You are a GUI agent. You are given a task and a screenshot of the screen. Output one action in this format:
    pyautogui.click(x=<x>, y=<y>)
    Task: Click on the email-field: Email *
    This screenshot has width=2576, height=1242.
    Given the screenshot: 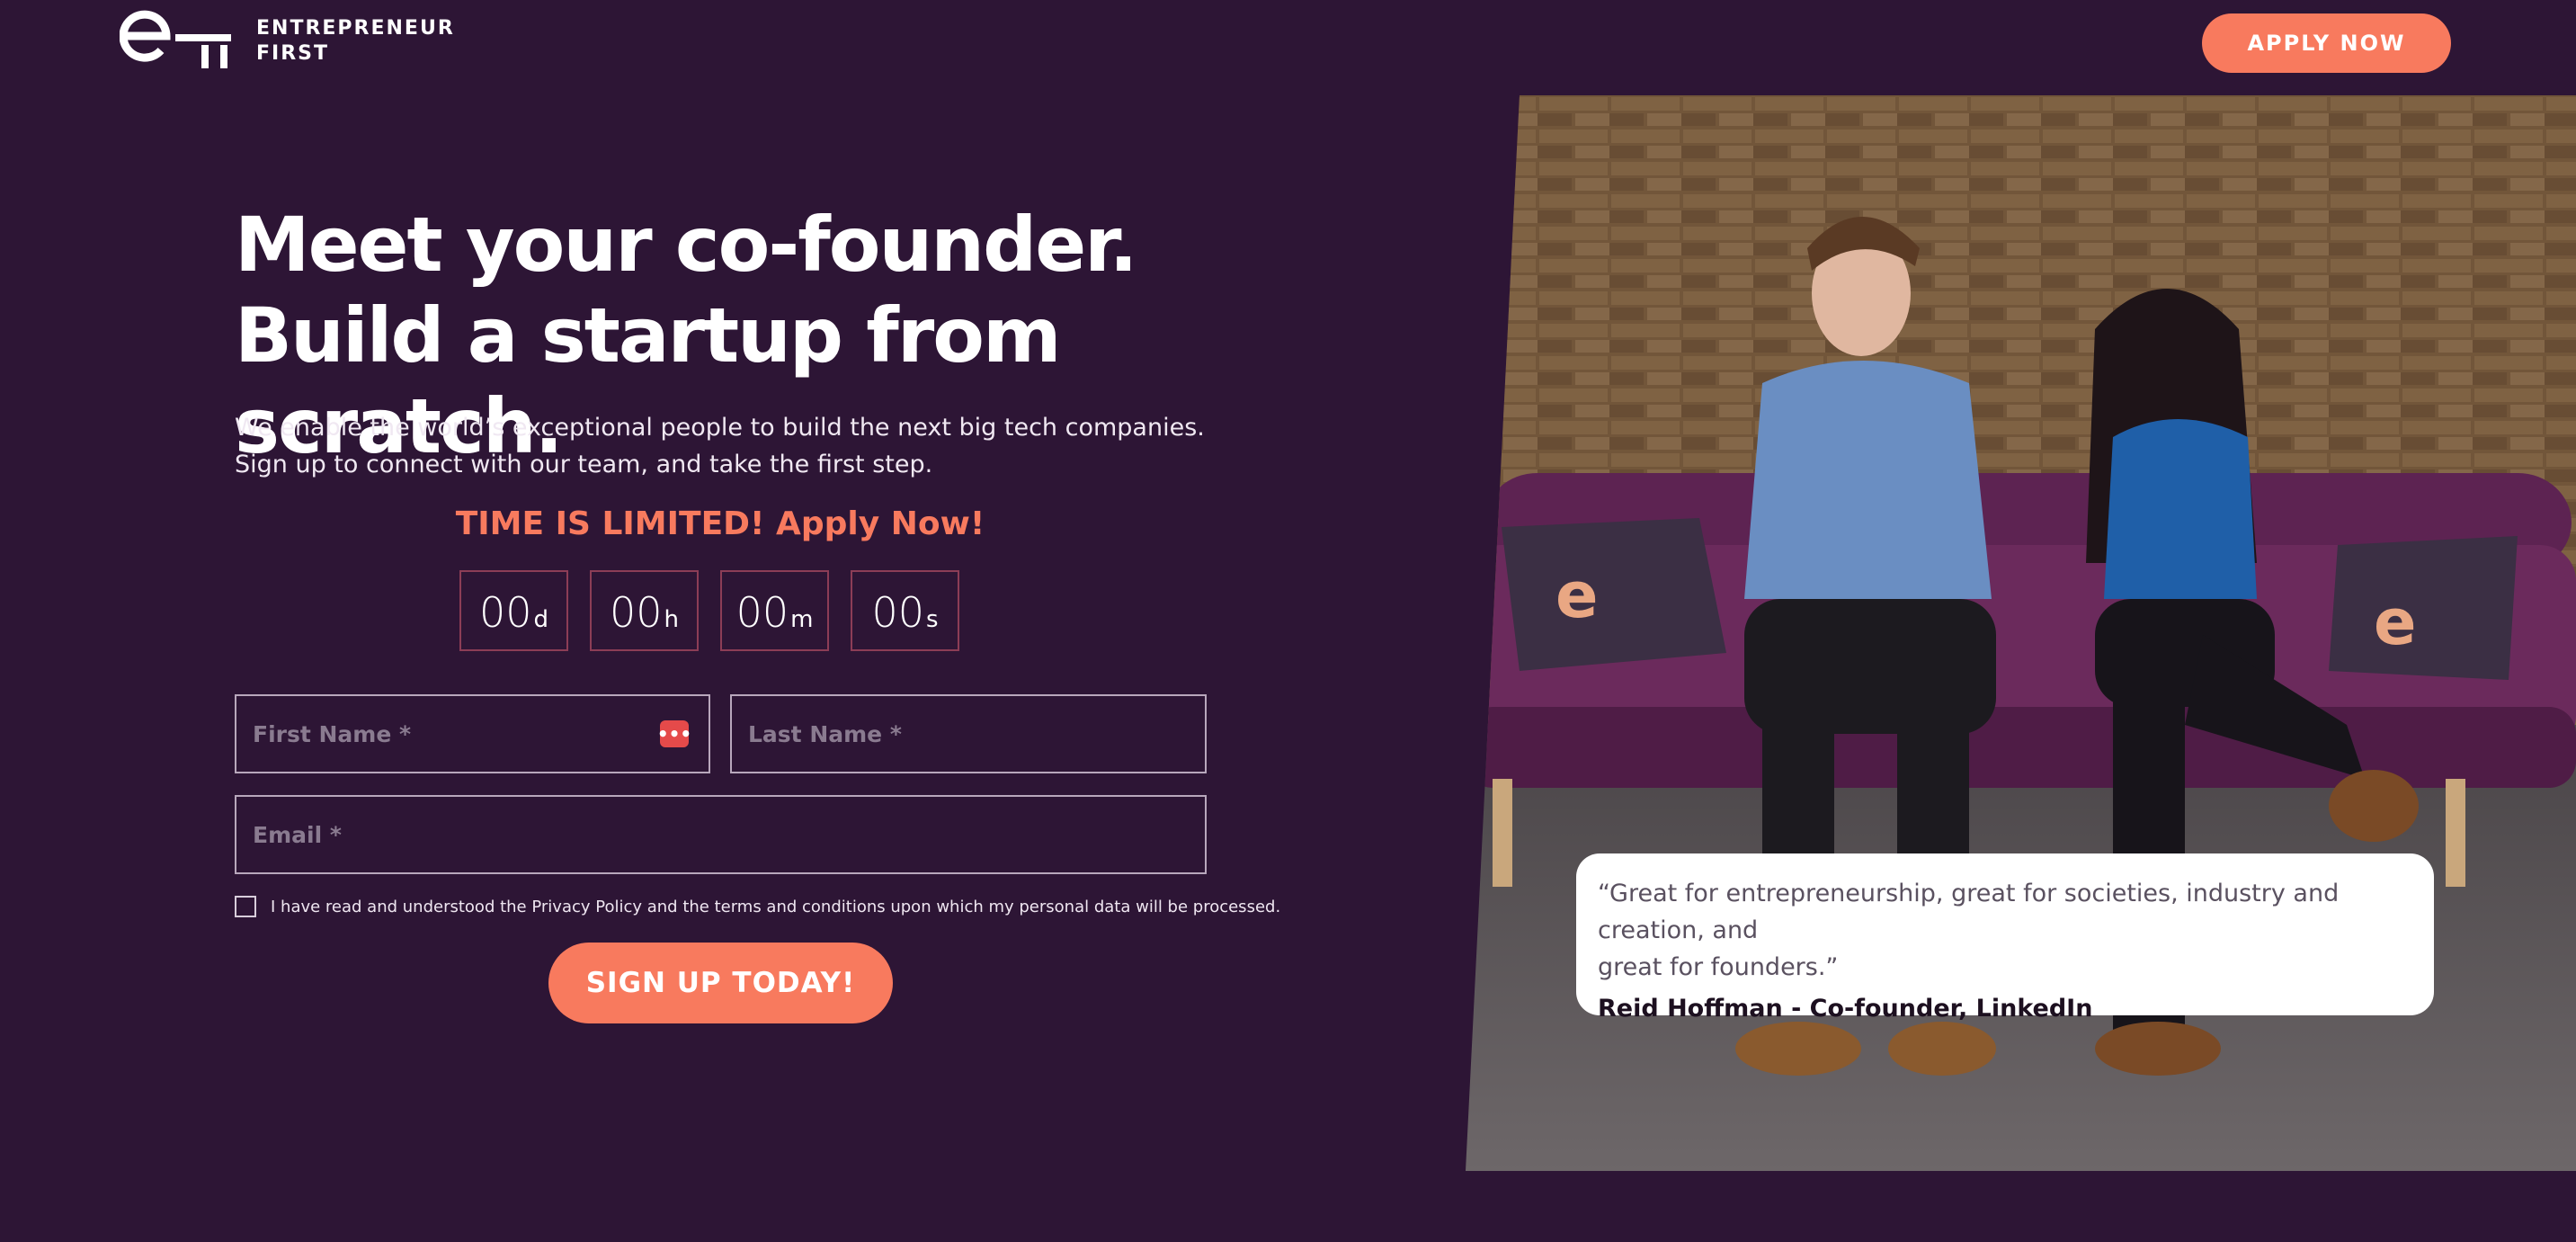 What is the action you would take?
    pyautogui.click(x=721, y=834)
    